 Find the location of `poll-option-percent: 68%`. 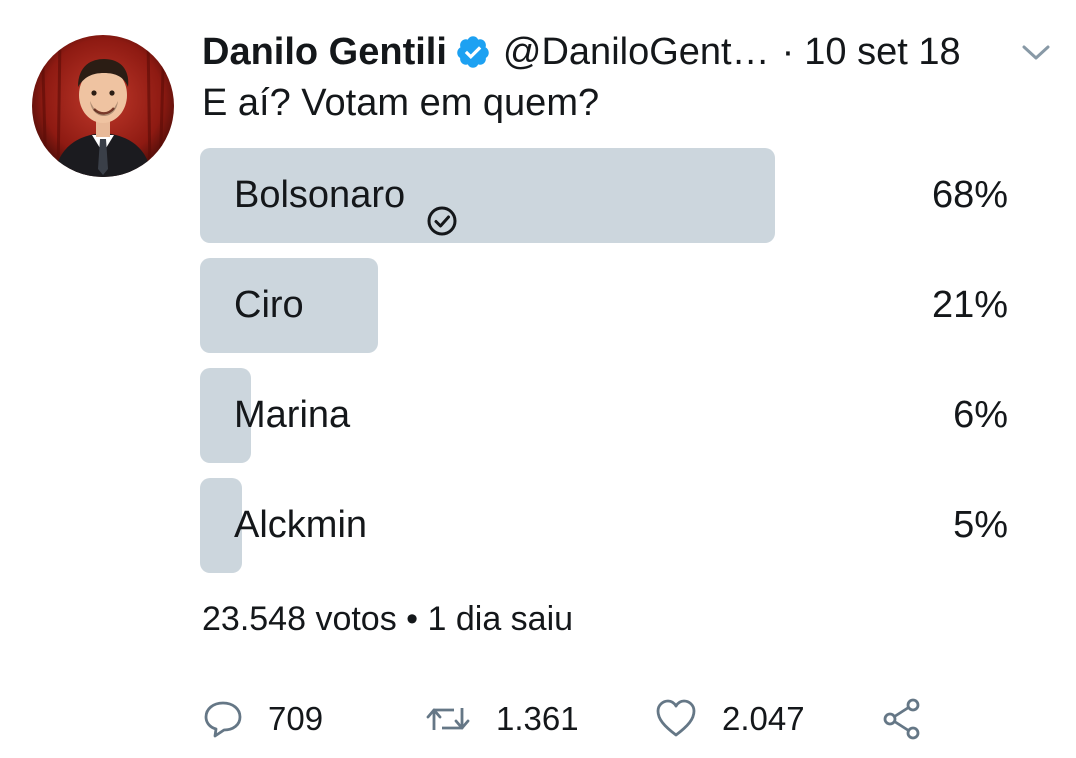

poll-option-percent: 68% is located at coordinates (969, 195).